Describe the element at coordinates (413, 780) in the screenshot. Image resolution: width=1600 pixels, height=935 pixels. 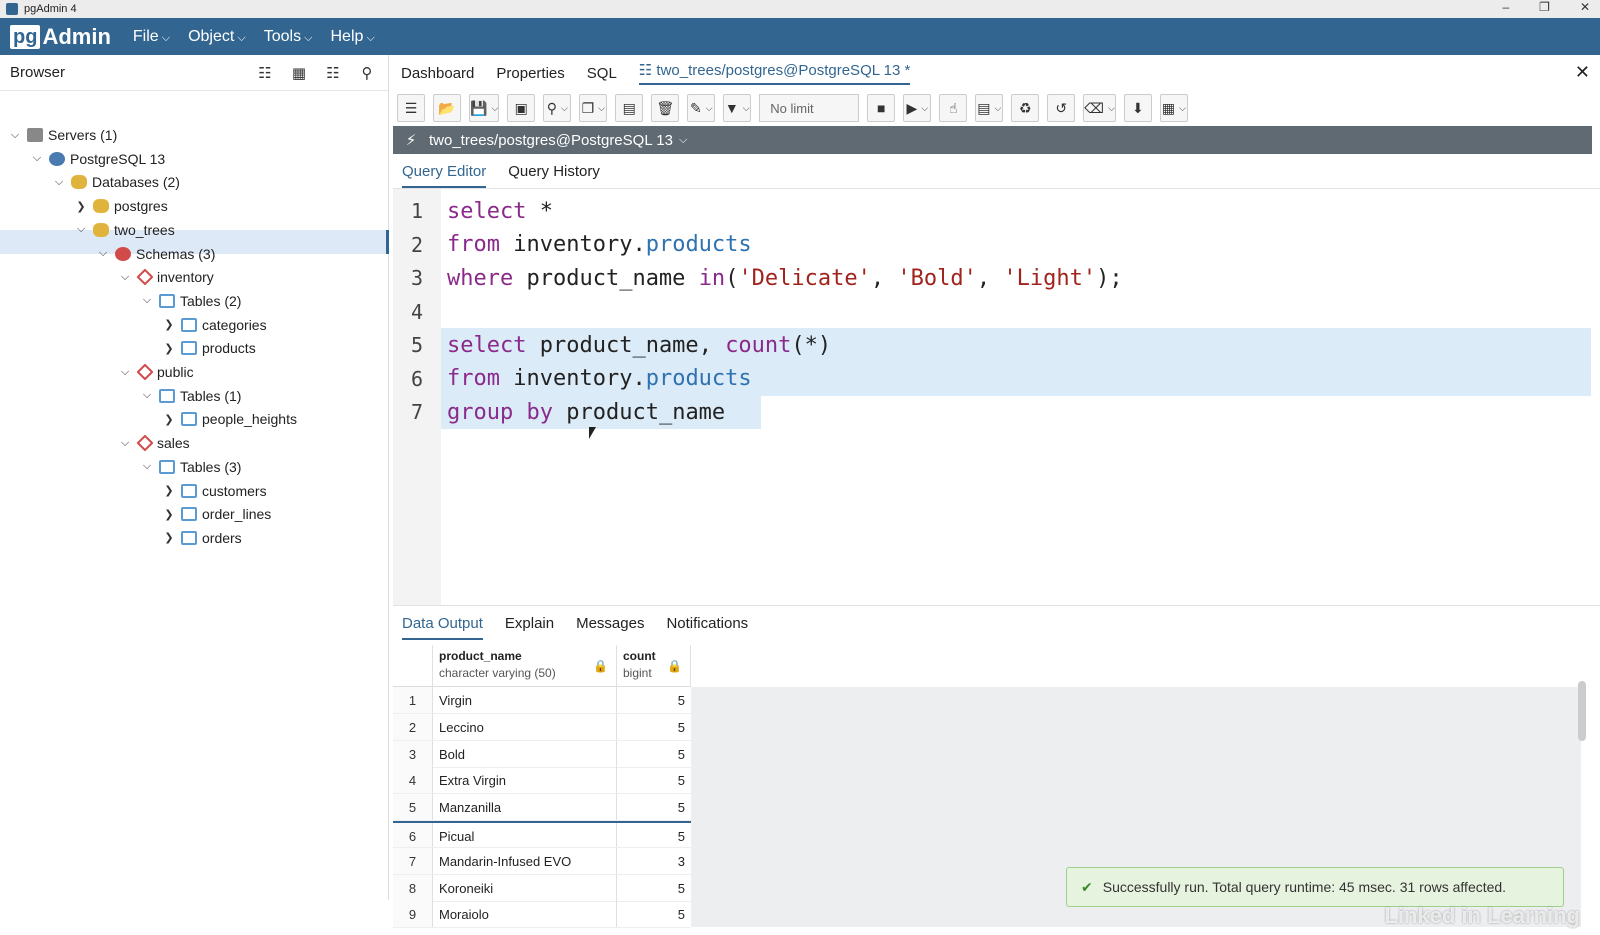
I see `row-number: 4` at that location.